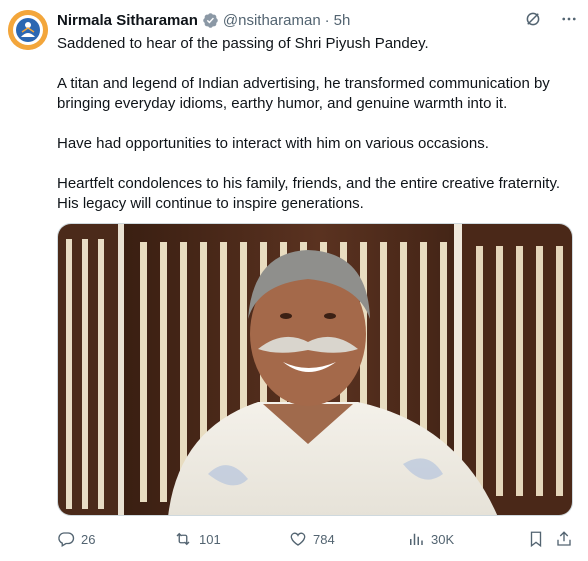 This screenshot has height=561, width=588. Describe the element at coordinates (569, 19) in the screenshot. I see `more-icon` at that location.